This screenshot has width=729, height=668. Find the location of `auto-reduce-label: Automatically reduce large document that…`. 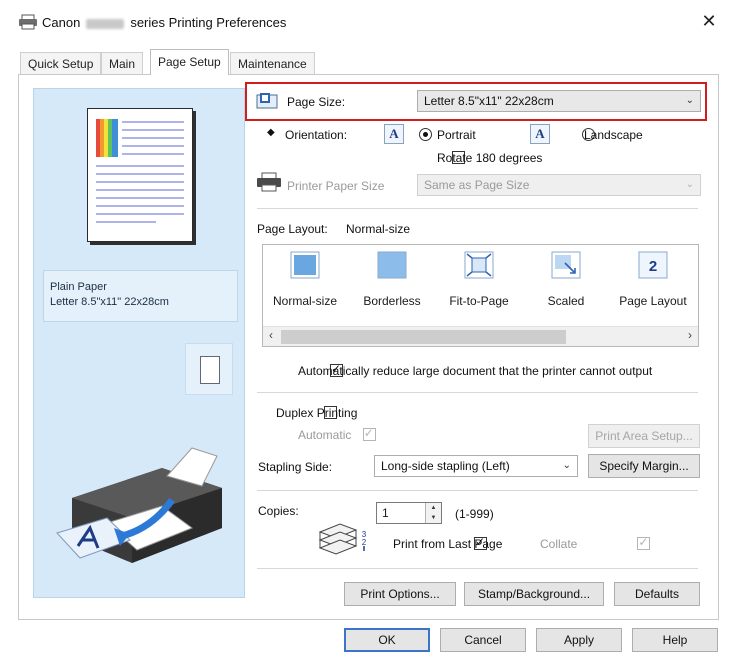

auto-reduce-label: Automatically reduce large document that… is located at coordinates (475, 371).